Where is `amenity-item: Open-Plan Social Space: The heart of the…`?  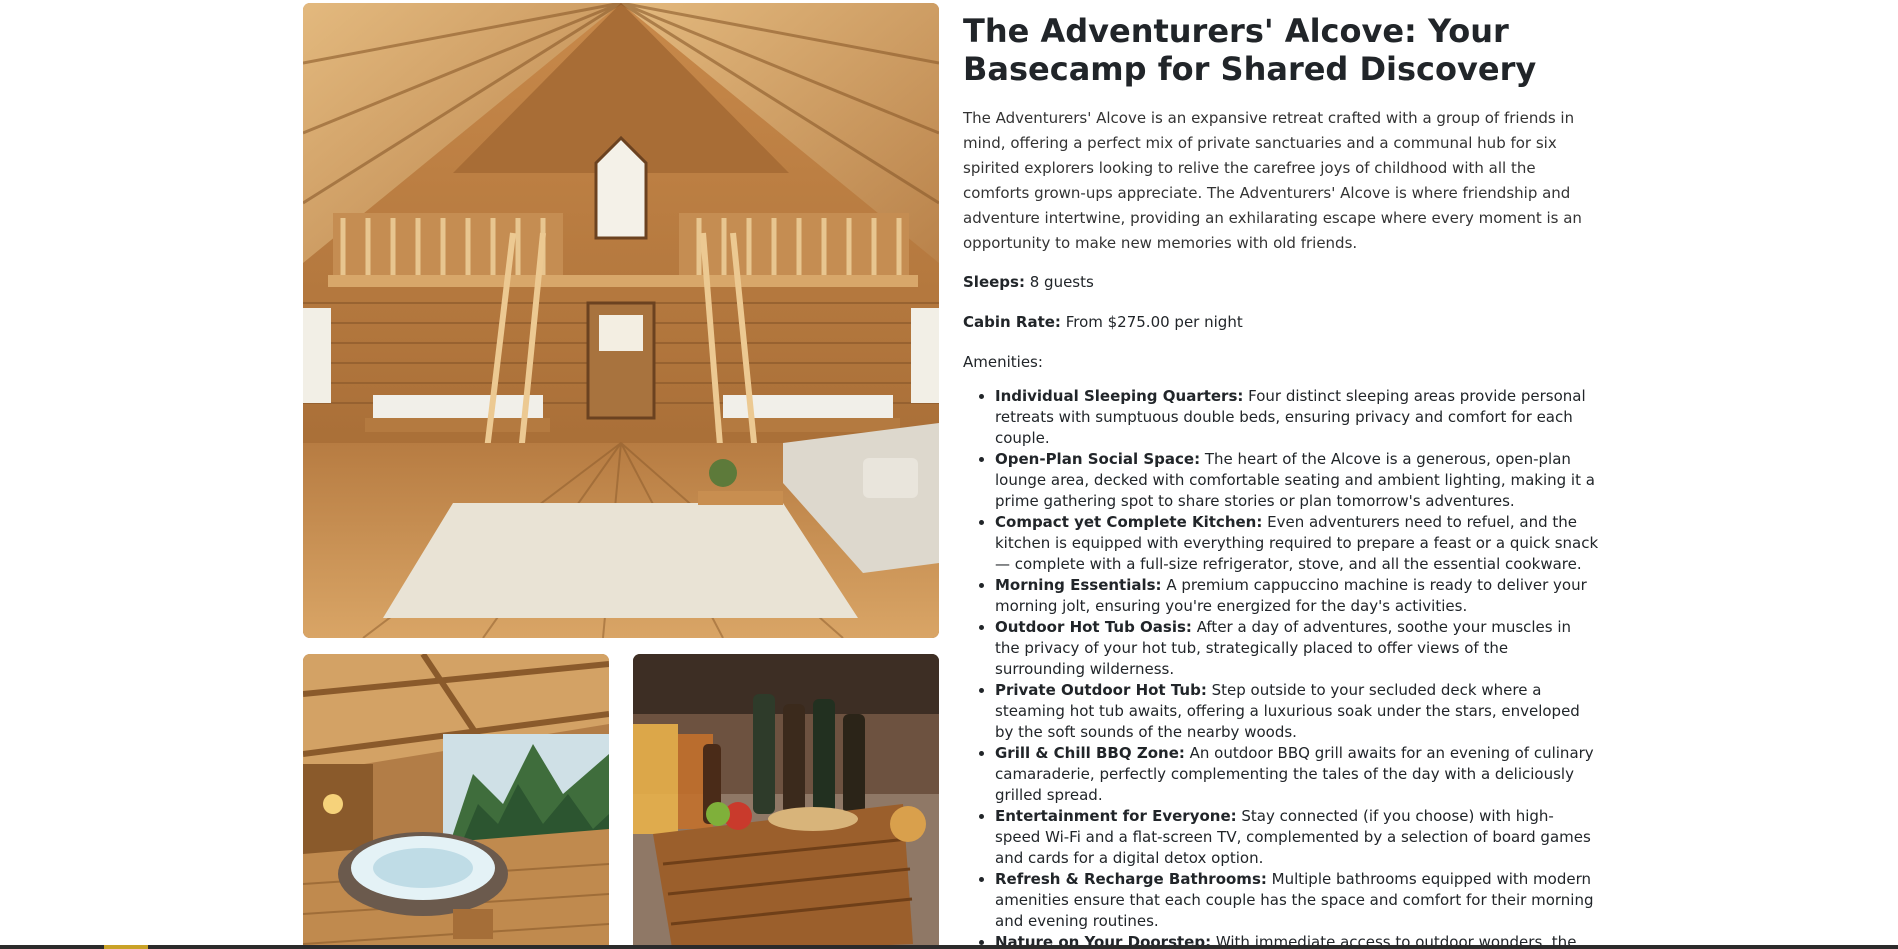
amenity-item: Open-Plan Social Space: The heart of the… is located at coordinates (1297, 480).